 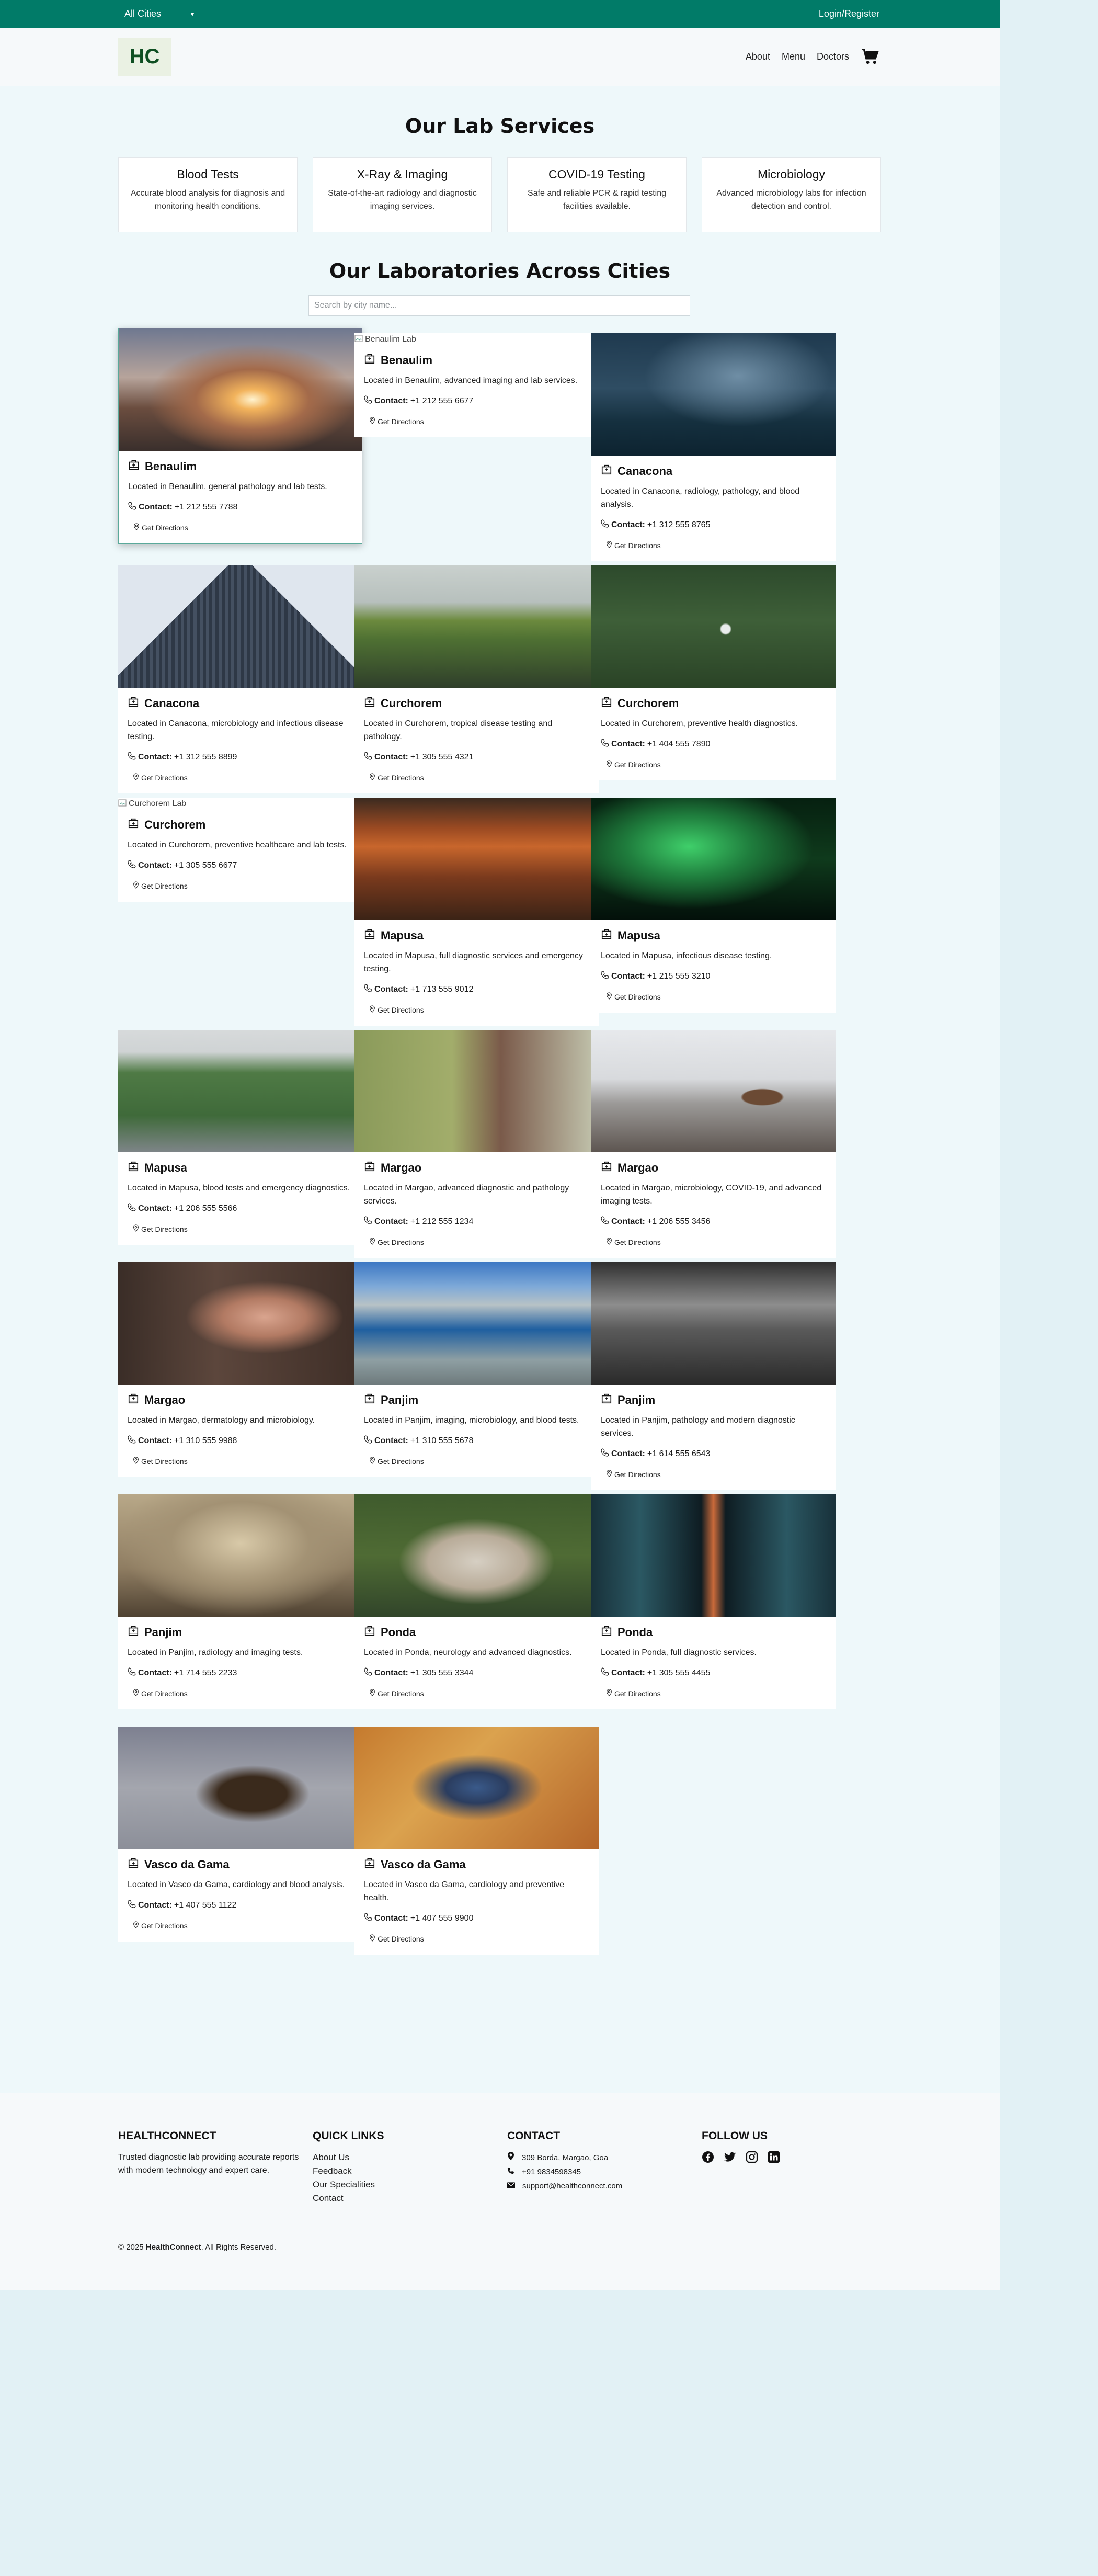 I want to click on lab-phone: +1 206 555 3456, so click(x=679, y=1222).